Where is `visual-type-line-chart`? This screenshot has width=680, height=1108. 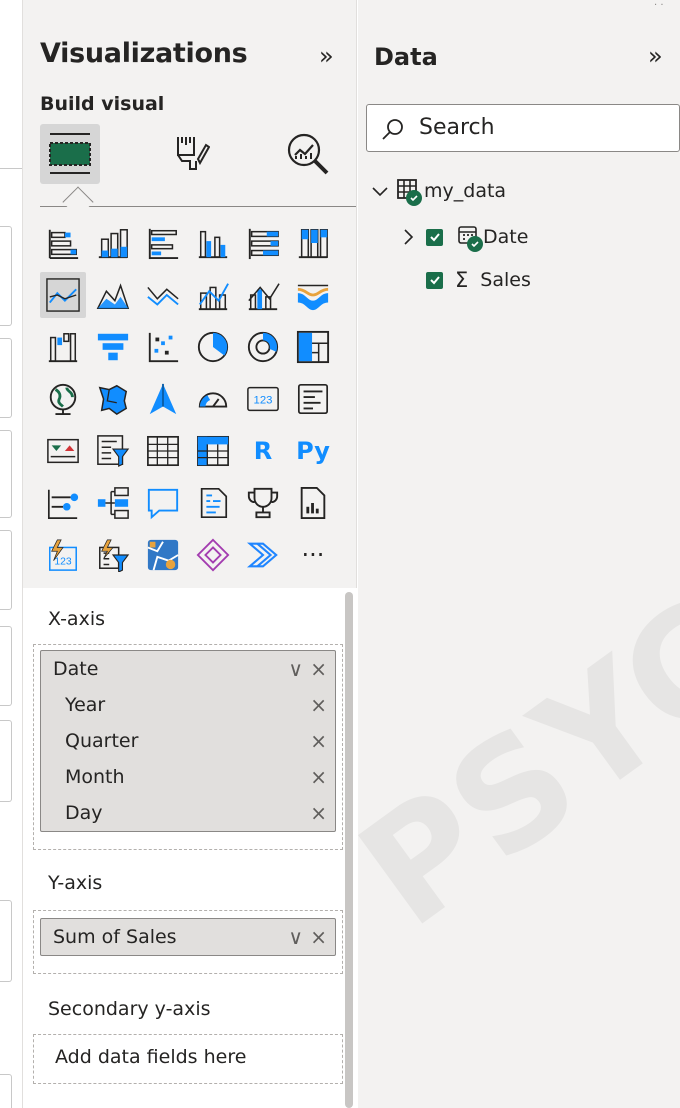 visual-type-line-chart is located at coordinates (63, 295).